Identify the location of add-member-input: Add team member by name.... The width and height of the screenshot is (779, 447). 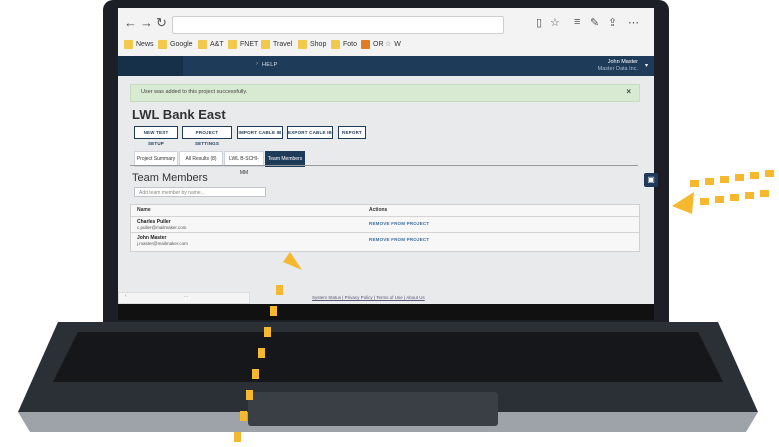
(200, 192).